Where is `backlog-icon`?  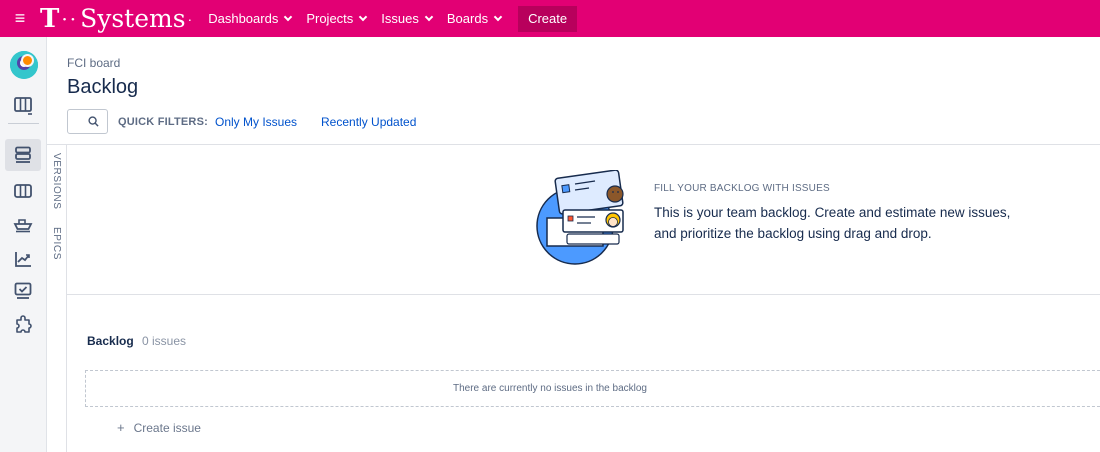 backlog-icon is located at coordinates (23, 154).